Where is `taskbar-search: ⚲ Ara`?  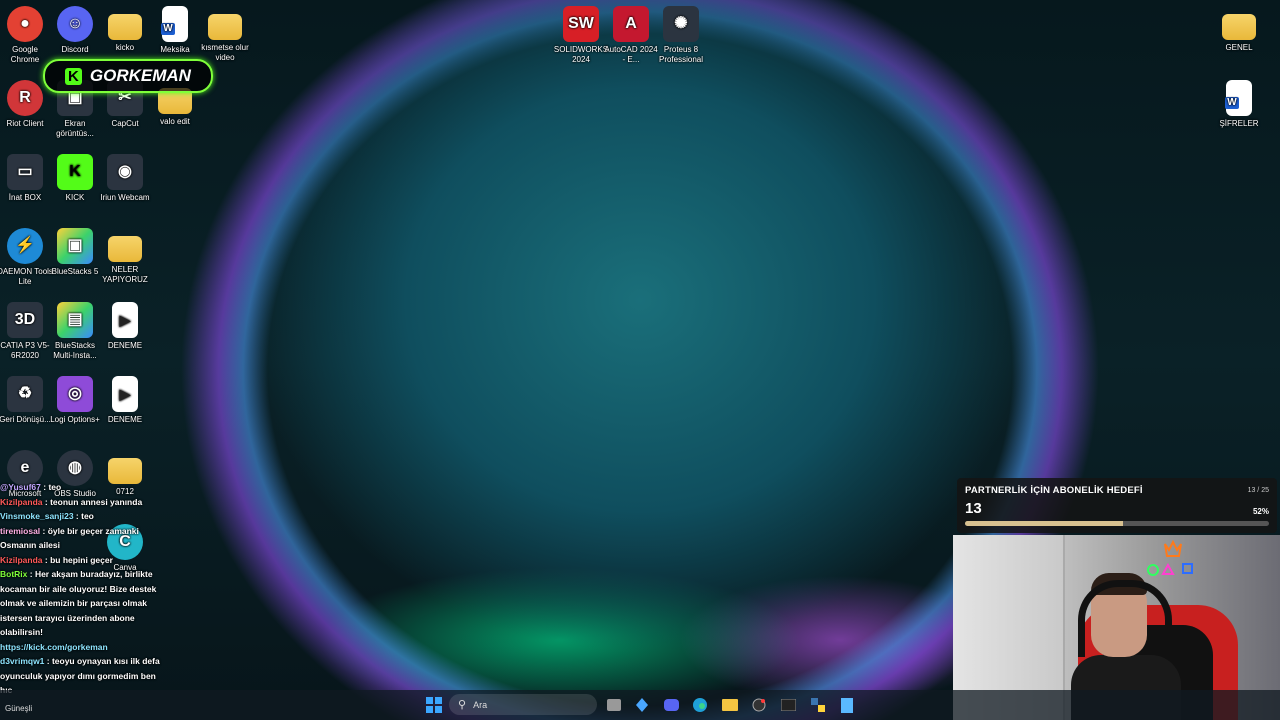
taskbar-search: ⚲ Ara is located at coordinates (523, 704).